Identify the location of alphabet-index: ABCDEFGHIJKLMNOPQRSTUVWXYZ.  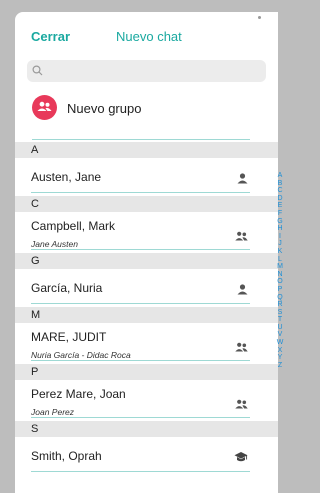
(280, 270).